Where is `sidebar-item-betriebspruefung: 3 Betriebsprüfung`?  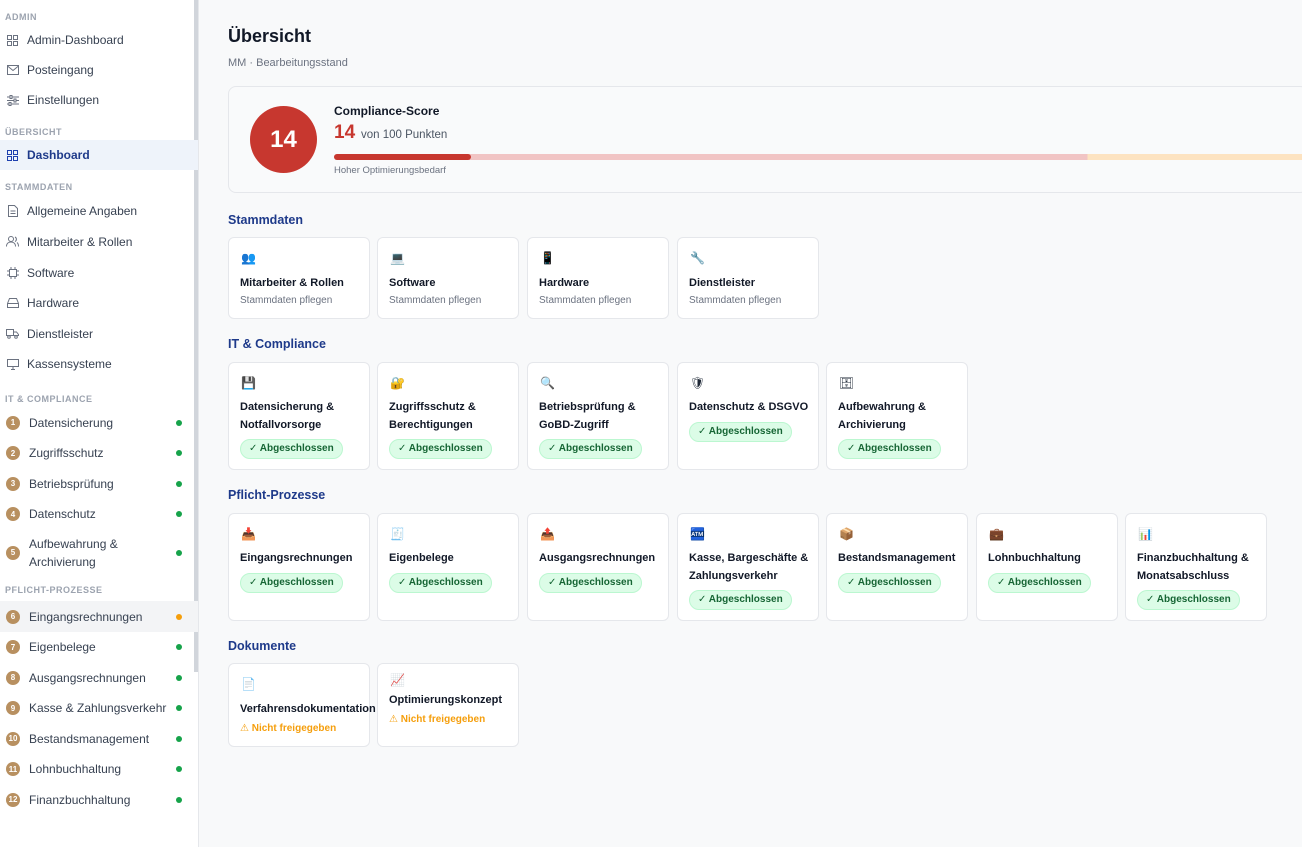 sidebar-item-betriebspruefung: 3 Betriebsprüfung is located at coordinates (99, 483).